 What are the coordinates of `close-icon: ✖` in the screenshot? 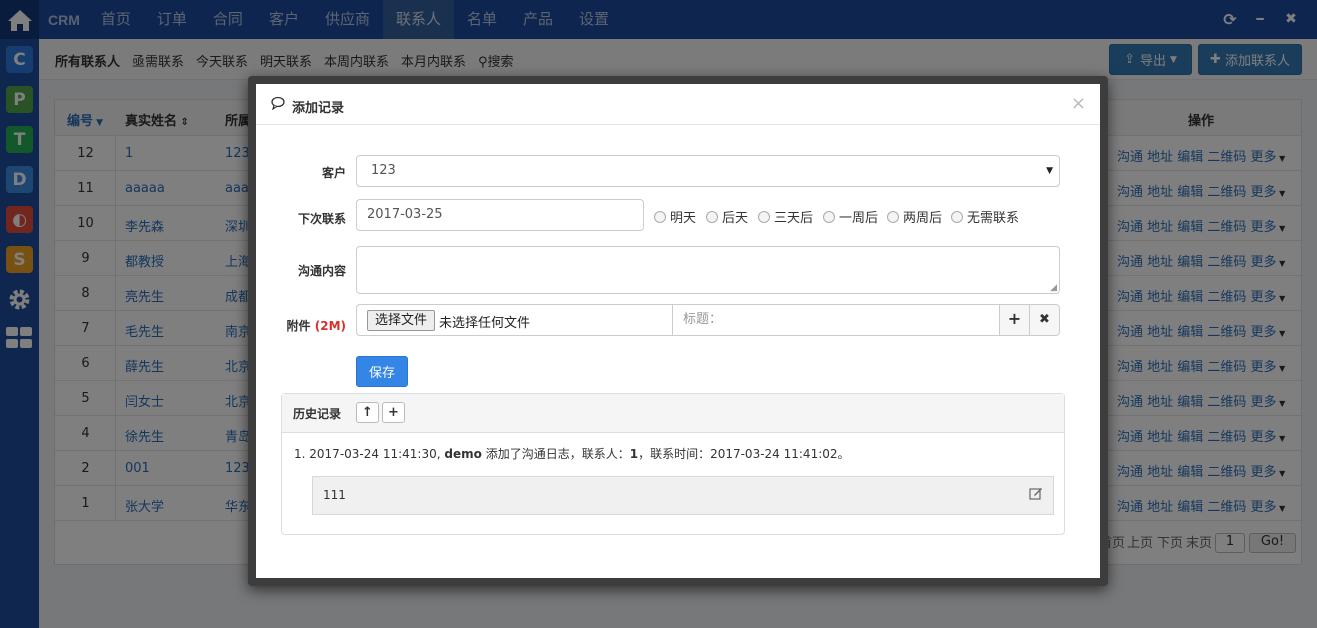 It's located at (1044, 319).